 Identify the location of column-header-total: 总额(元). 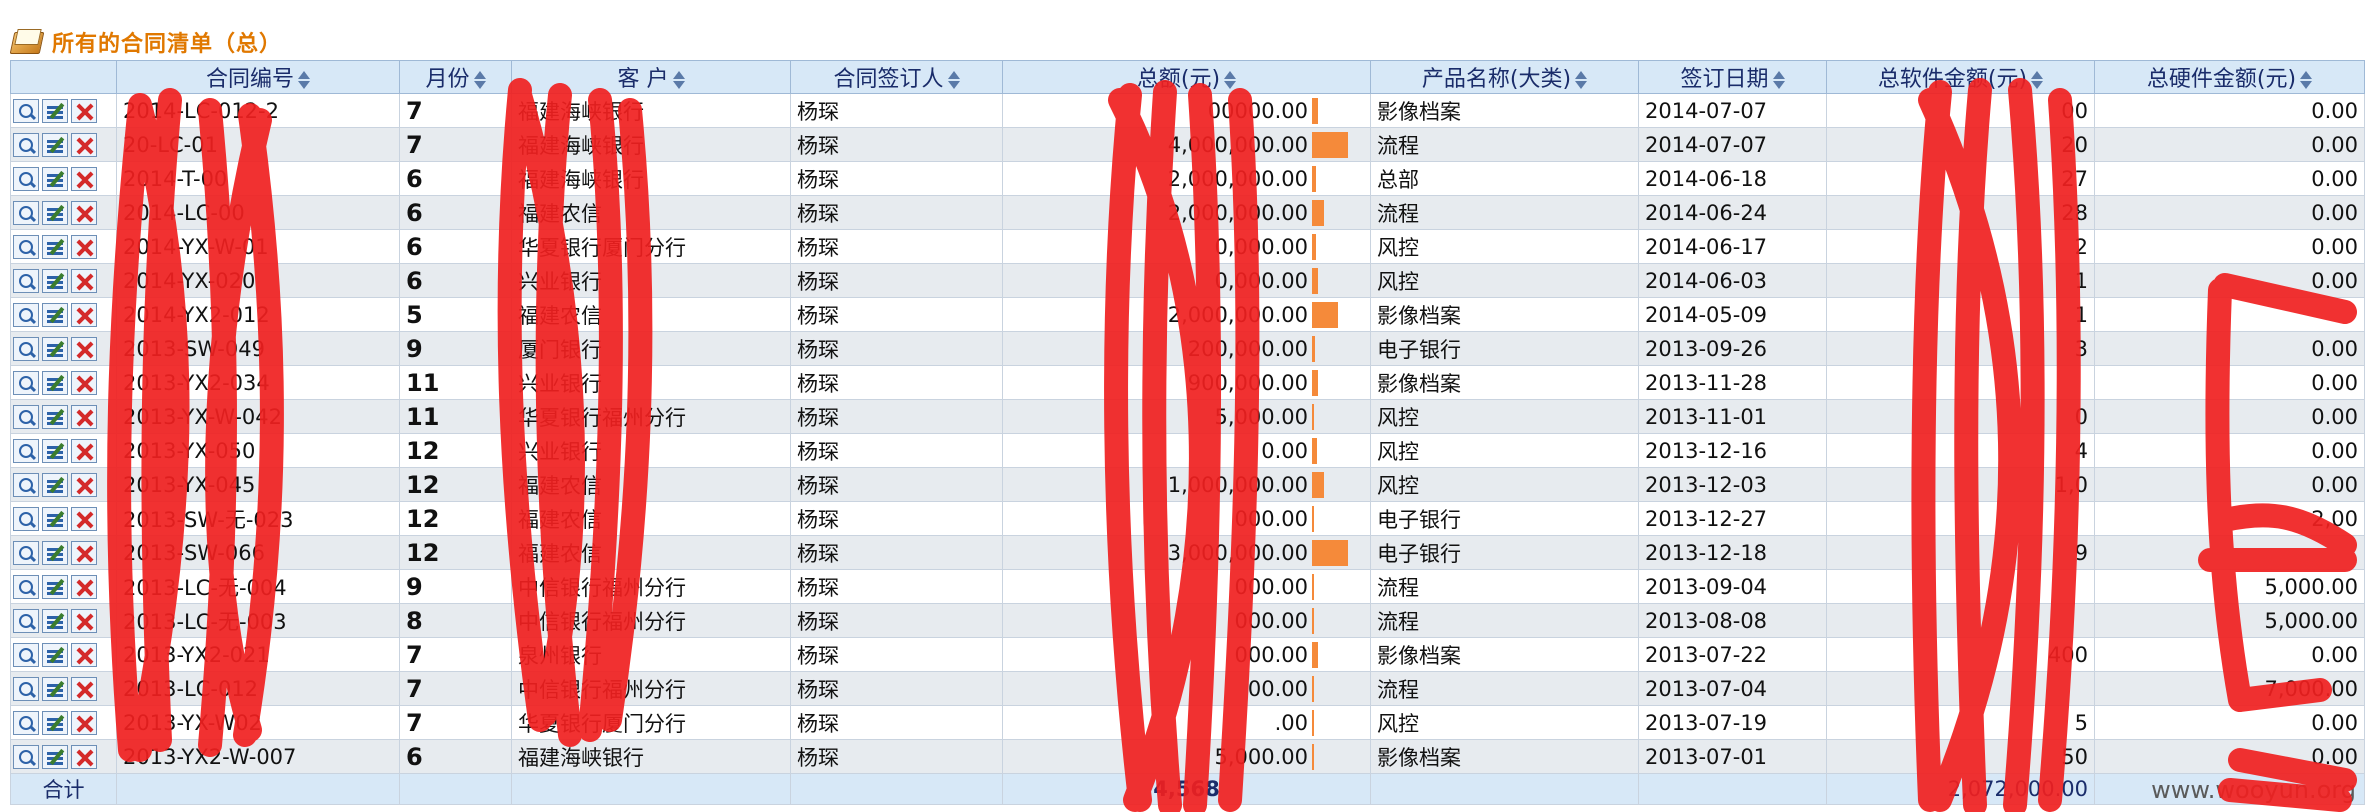
(1186, 77).